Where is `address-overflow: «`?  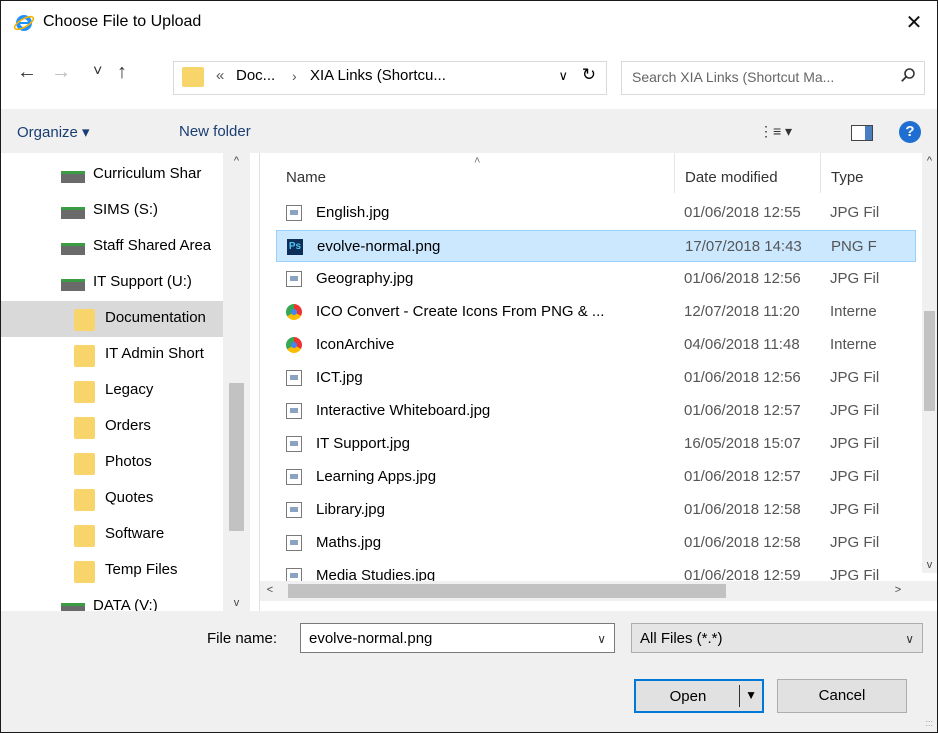
address-overflow: « is located at coordinates (220, 75).